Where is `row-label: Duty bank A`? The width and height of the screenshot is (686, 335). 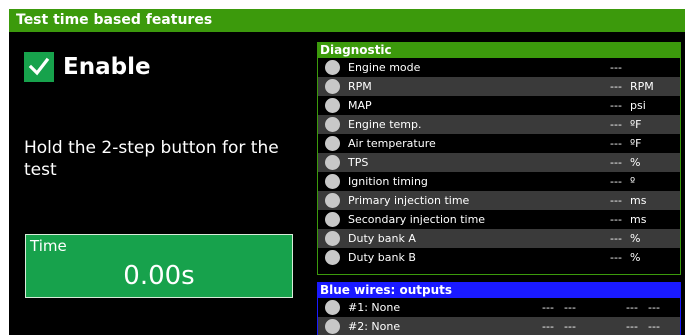 row-label: Duty bank A is located at coordinates (382, 238).